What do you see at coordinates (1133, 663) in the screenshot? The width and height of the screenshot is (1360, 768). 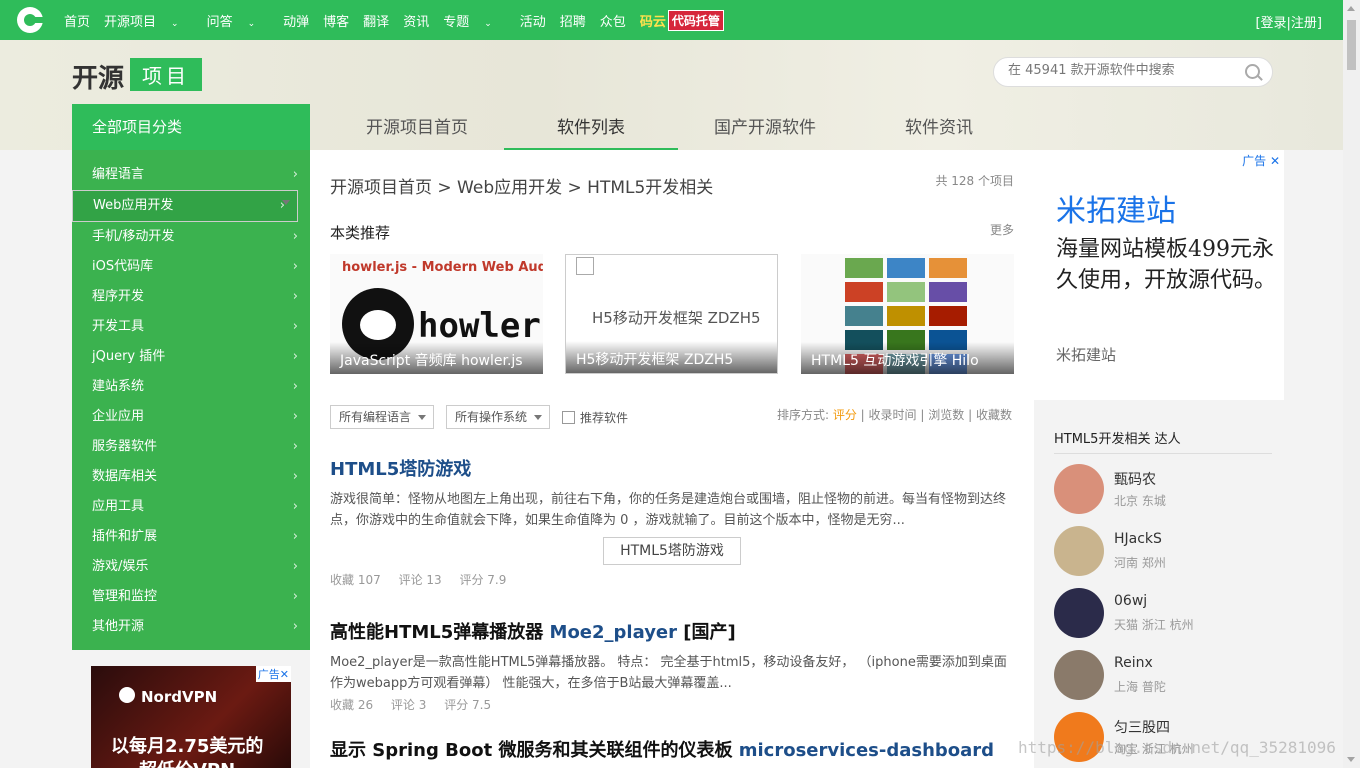 I see `expert-name: Reinx` at bounding box center [1133, 663].